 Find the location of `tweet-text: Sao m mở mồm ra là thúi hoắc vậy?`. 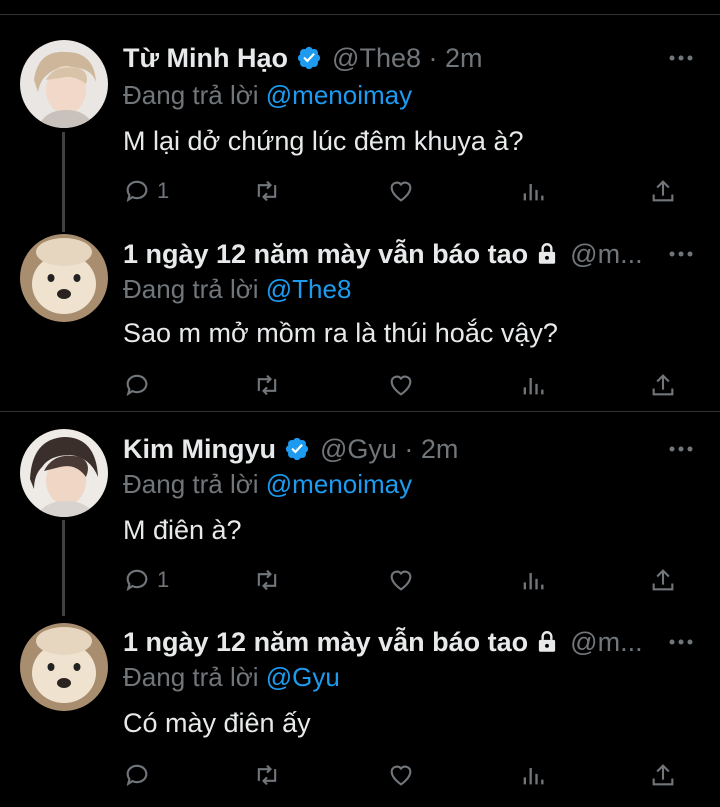

tweet-text: Sao m mở mồm ra là thúi hoắc vậy? is located at coordinates (340, 333).